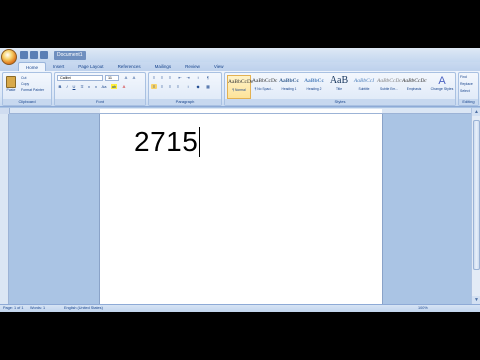 This screenshot has height=360, width=480. Describe the element at coordinates (96, 86) in the screenshot. I see `superscript-icon: x` at that location.